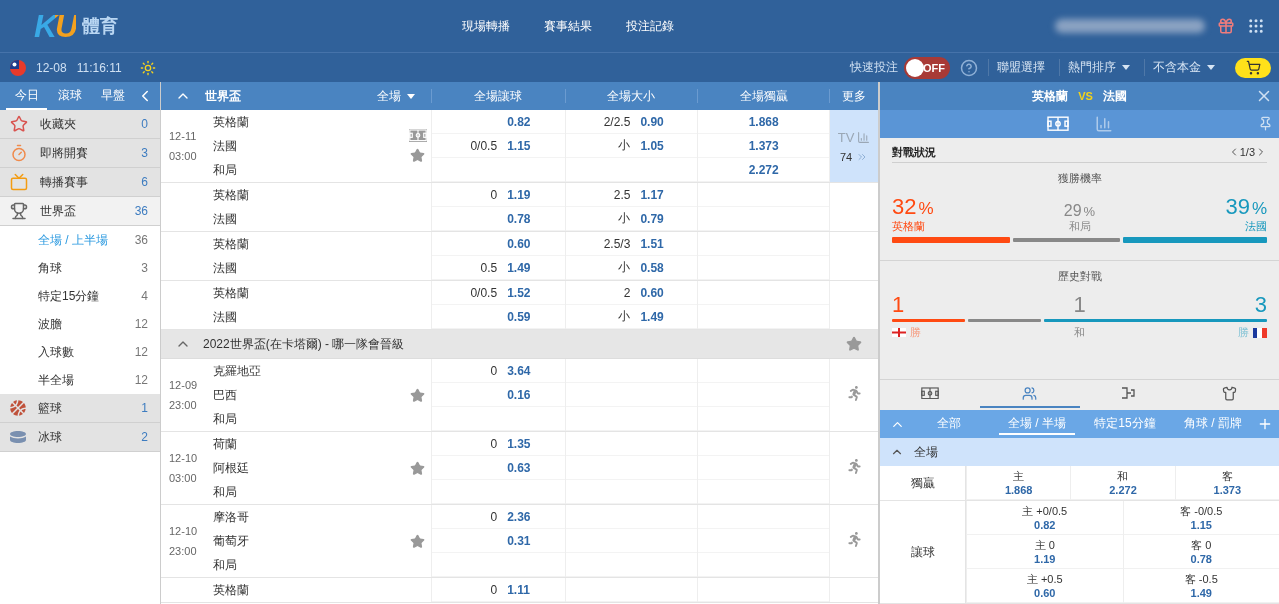 This screenshot has width=1279, height=604. What do you see at coordinates (1098, 67) in the screenshot?
I see `filter-menu: 熱門排序` at bounding box center [1098, 67].